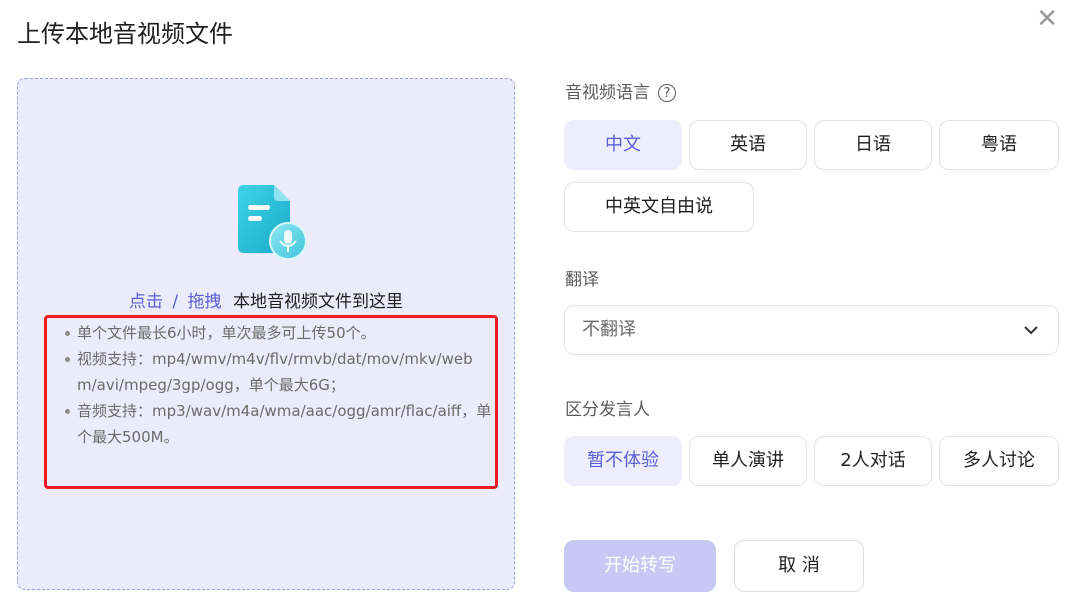 The height and width of the screenshot is (611, 1080). What do you see at coordinates (1047, 19) in the screenshot?
I see `close-icon: ✕` at bounding box center [1047, 19].